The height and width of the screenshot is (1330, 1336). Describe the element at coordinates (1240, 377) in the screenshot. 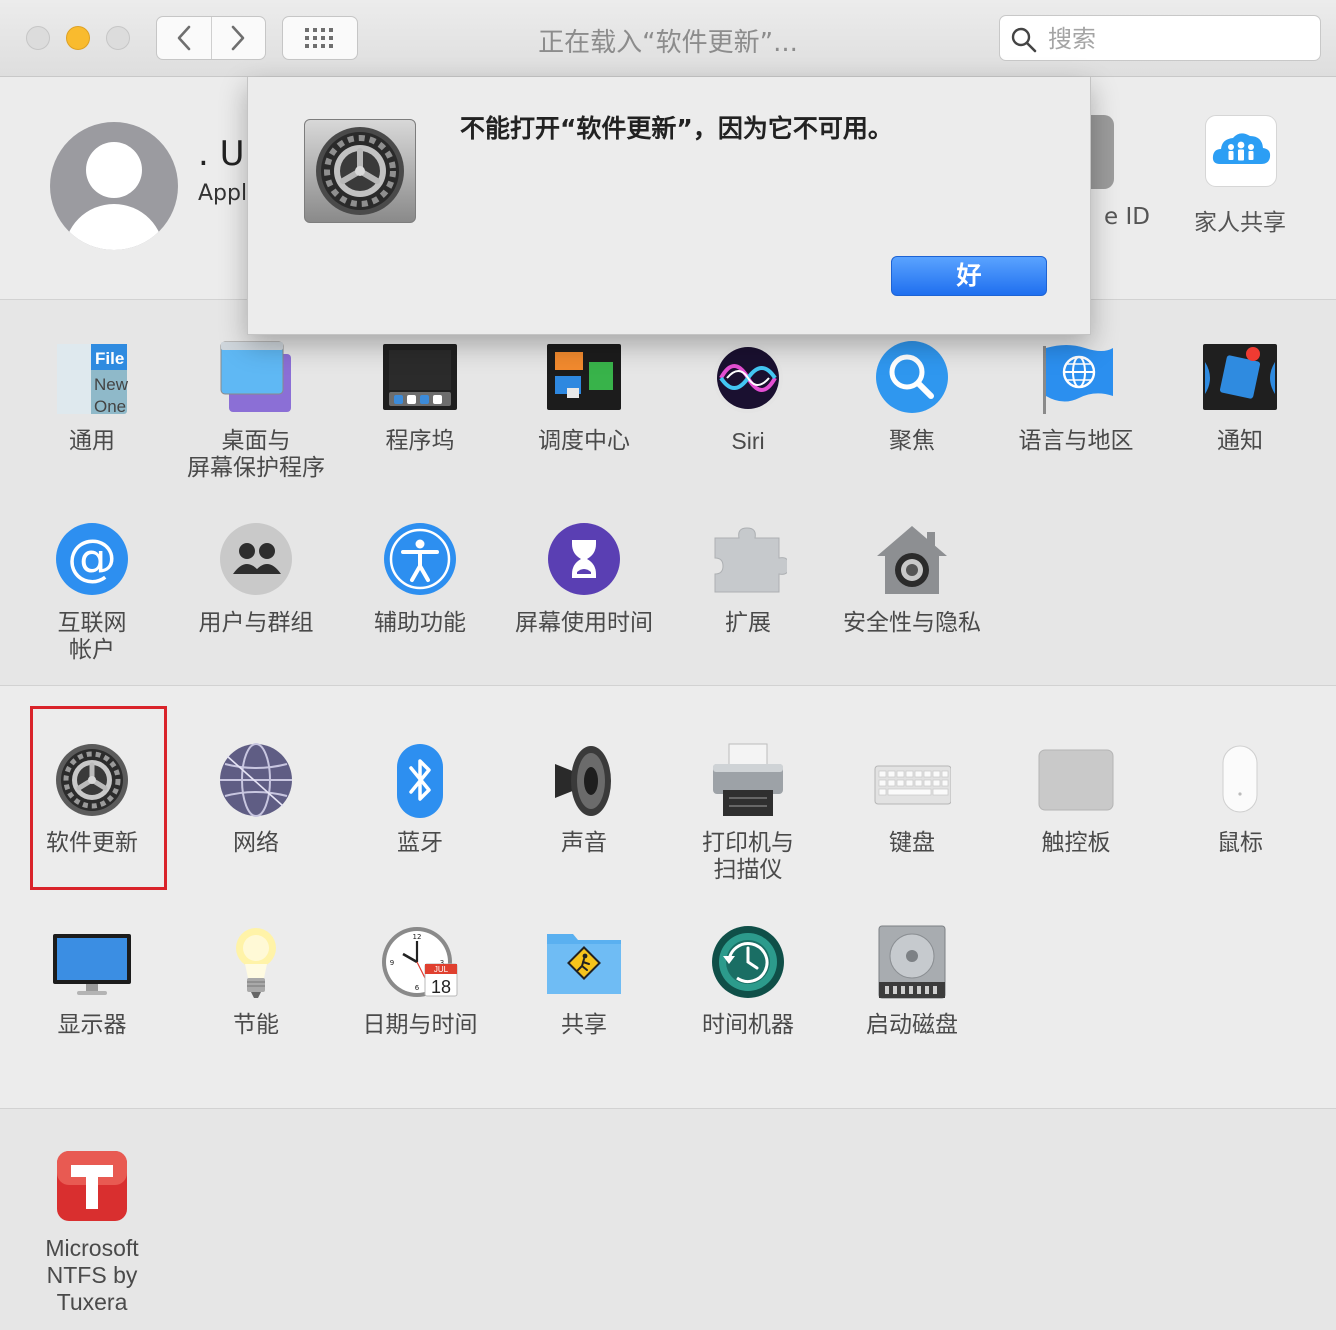

I see `notifications-icon` at that location.